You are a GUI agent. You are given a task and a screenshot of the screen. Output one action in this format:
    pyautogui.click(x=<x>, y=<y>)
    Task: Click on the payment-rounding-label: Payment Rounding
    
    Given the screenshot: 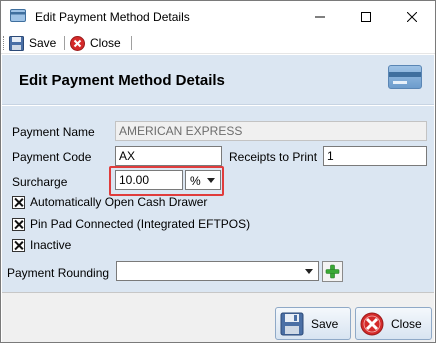 What is the action you would take?
    pyautogui.click(x=58, y=273)
    